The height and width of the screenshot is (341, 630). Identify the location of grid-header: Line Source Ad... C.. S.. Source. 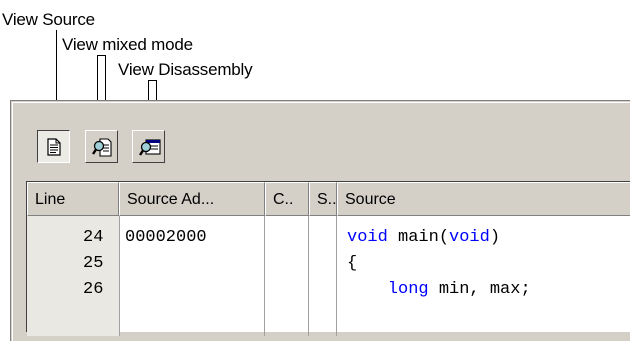
(328, 199).